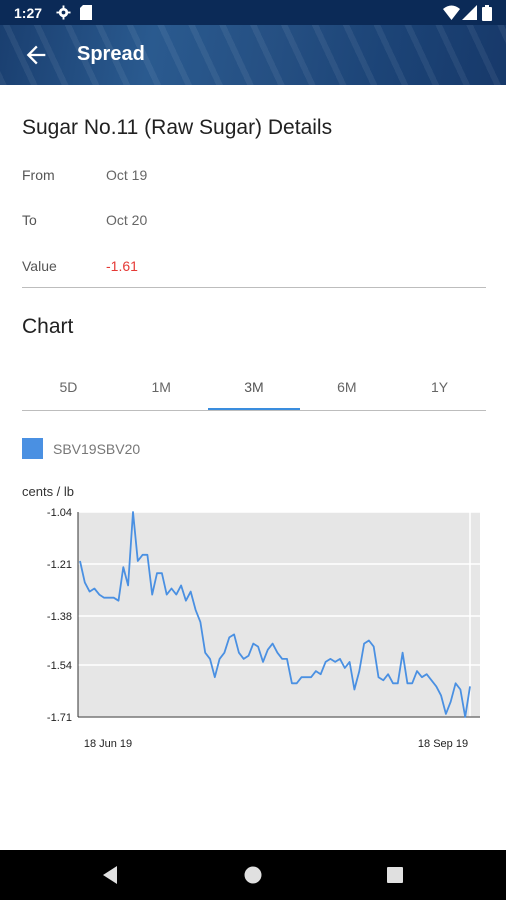 Image resolution: width=506 pixels, height=900 pixels. Describe the element at coordinates (451, 12) in the screenshot. I see `wifi-icon` at that location.